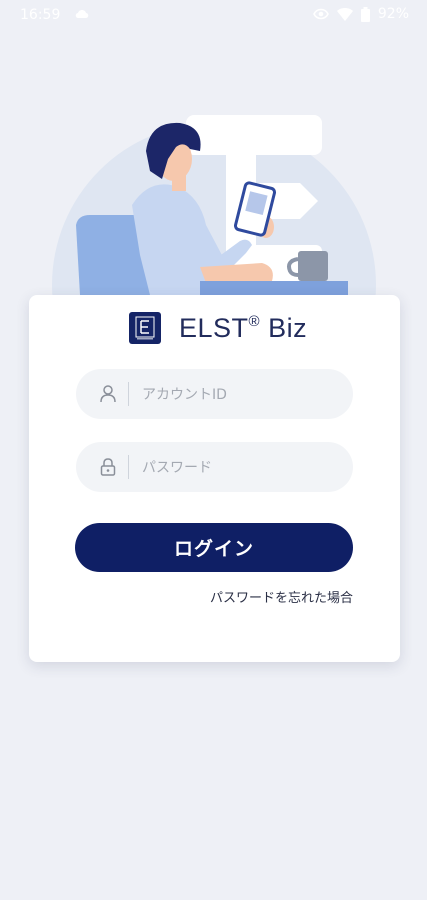 The width and height of the screenshot is (427, 900). I want to click on user-icon, so click(108, 394).